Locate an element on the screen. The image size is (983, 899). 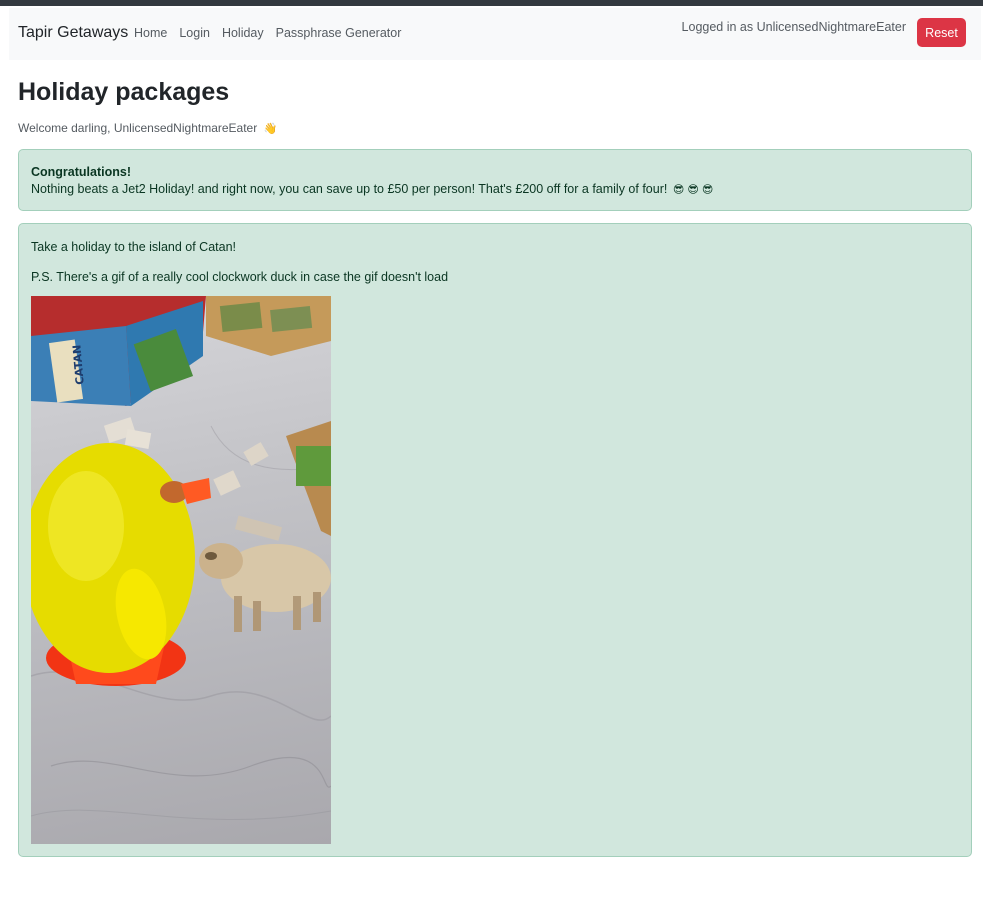
catan-cards-graphic is located at coordinates (268, 416).